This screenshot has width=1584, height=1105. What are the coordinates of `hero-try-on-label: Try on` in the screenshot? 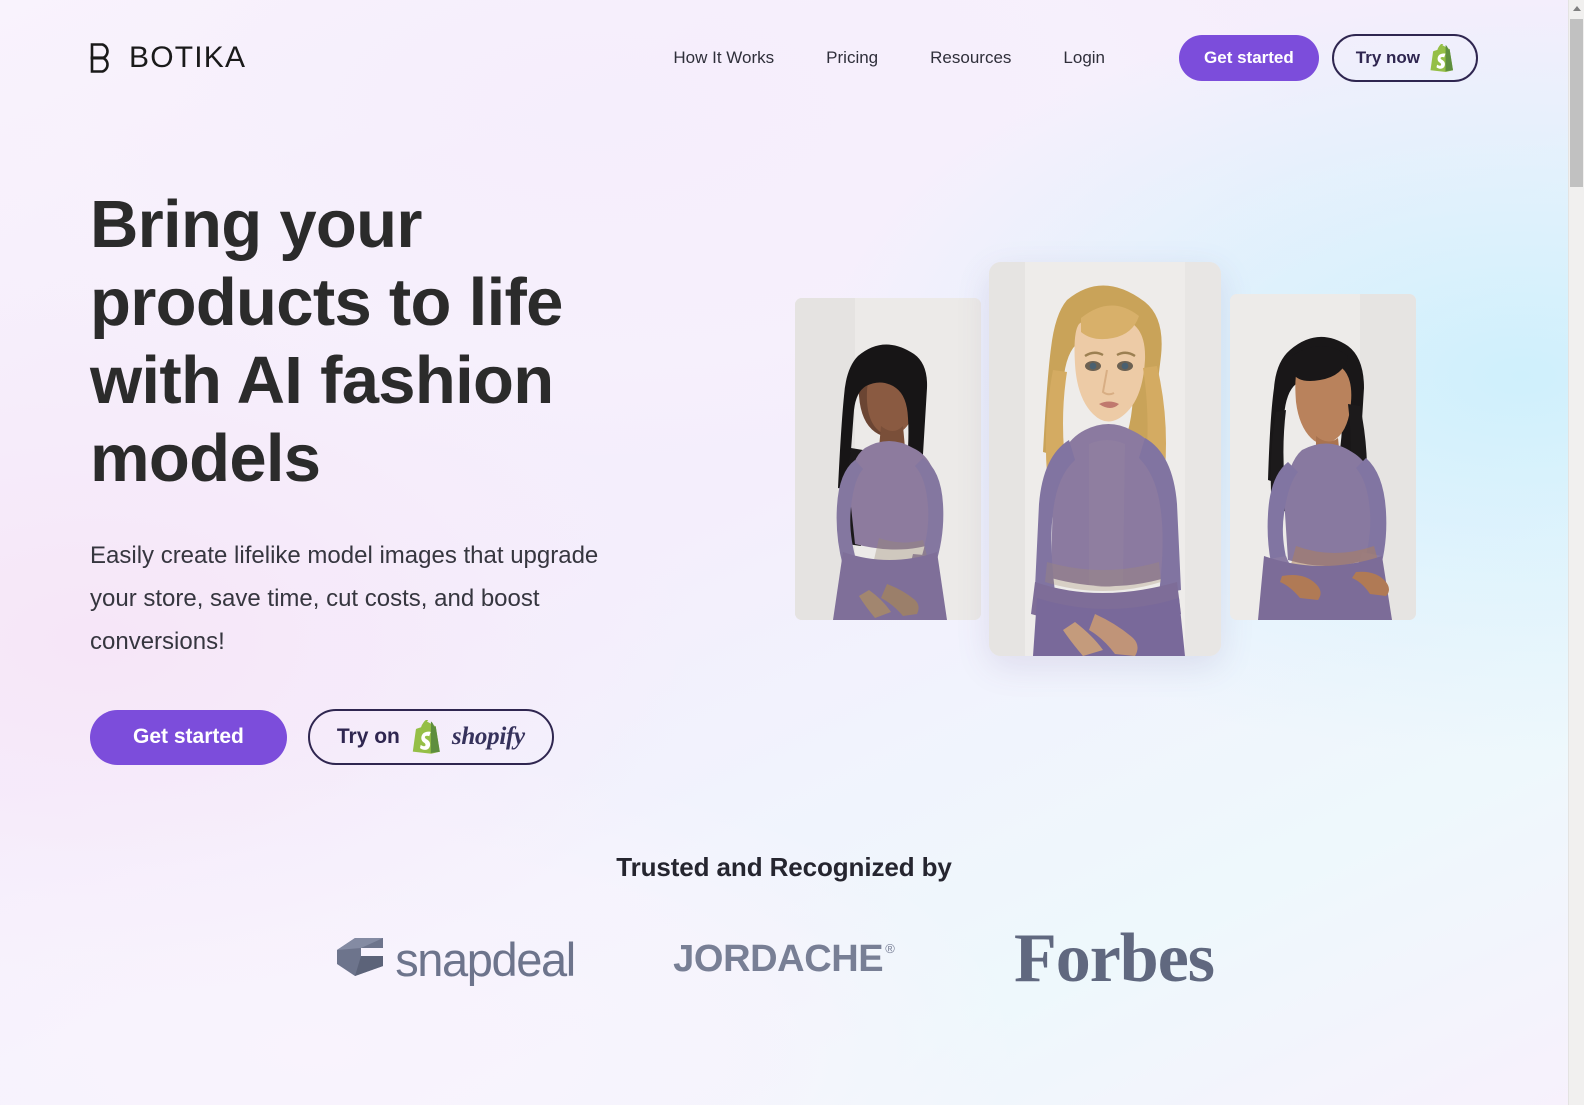 It's located at (368, 736).